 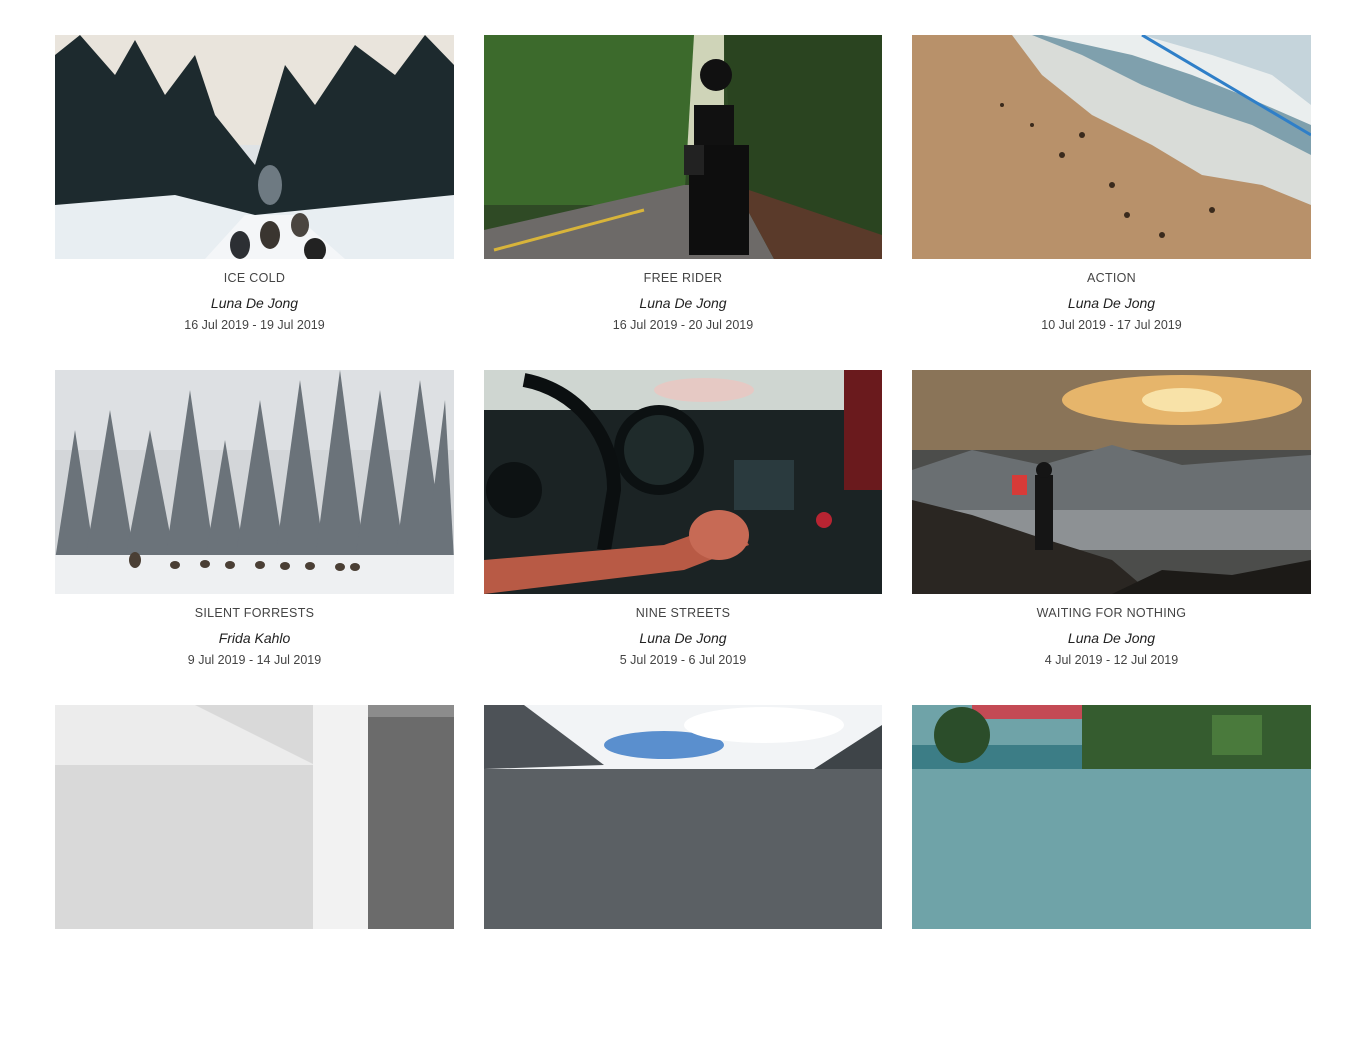 I want to click on card-title: ACTION, so click(x=1111, y=278).